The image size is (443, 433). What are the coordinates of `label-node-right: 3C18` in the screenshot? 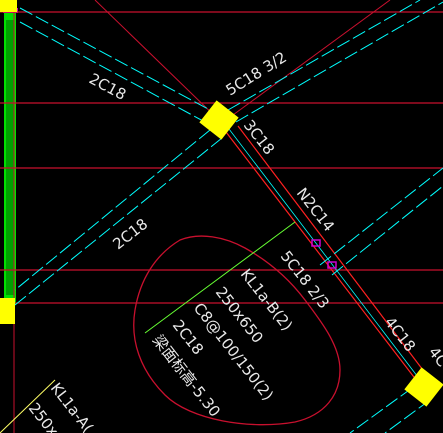 It's located at (259, 137).